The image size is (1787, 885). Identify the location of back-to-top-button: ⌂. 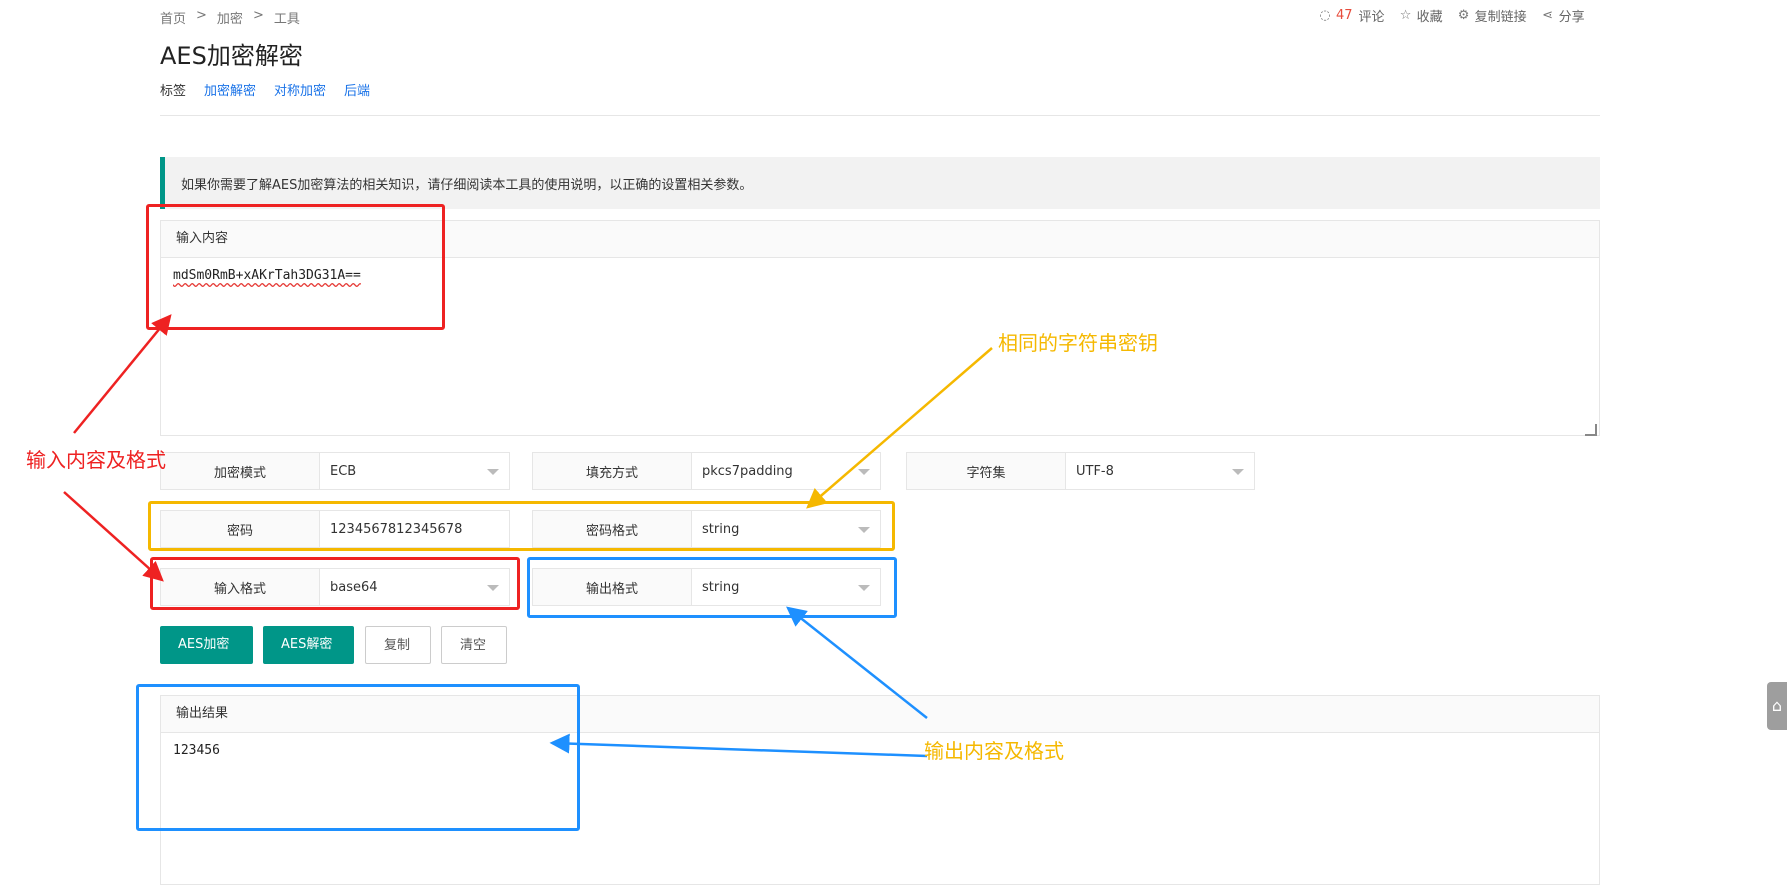
(1777, 706).